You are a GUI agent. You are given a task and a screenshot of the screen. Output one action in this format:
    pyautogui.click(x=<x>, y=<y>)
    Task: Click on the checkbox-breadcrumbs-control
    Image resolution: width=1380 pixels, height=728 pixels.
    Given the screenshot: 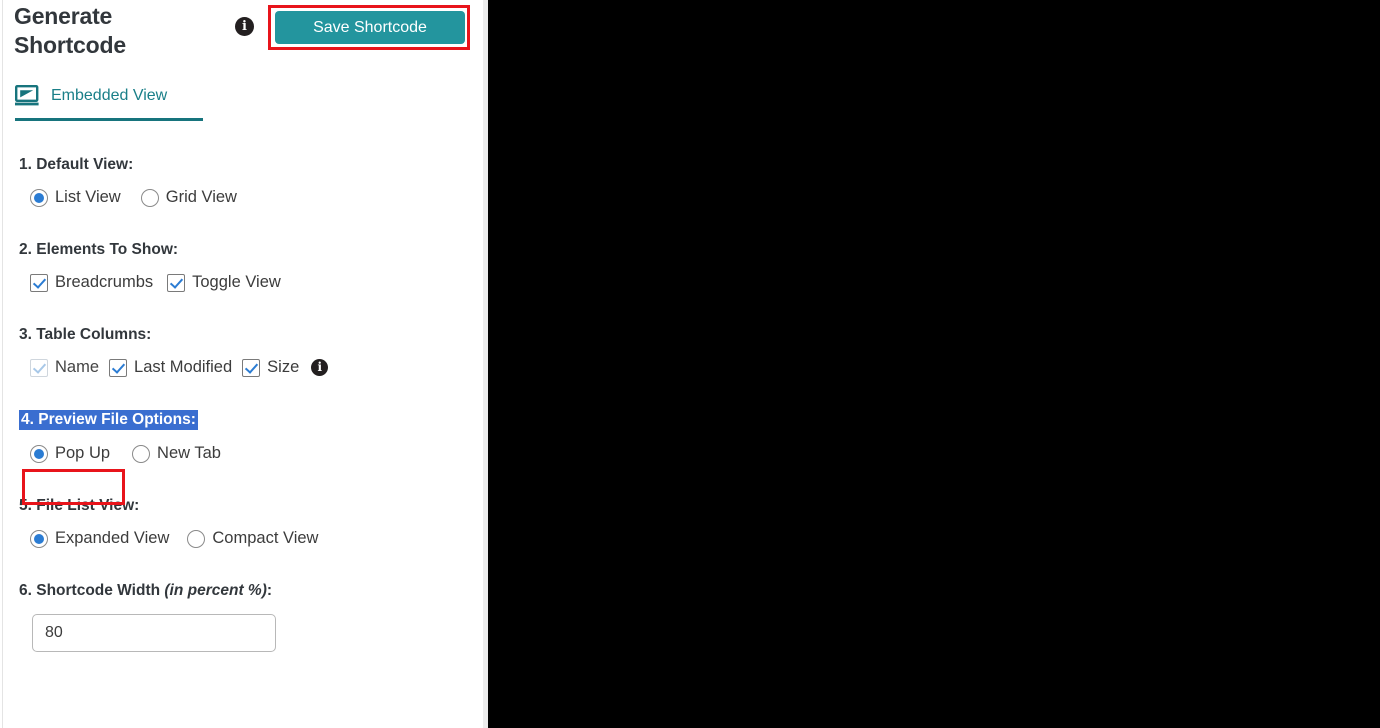 What is the action you would take?
    pyautogui.click(x=39, y=282)
    